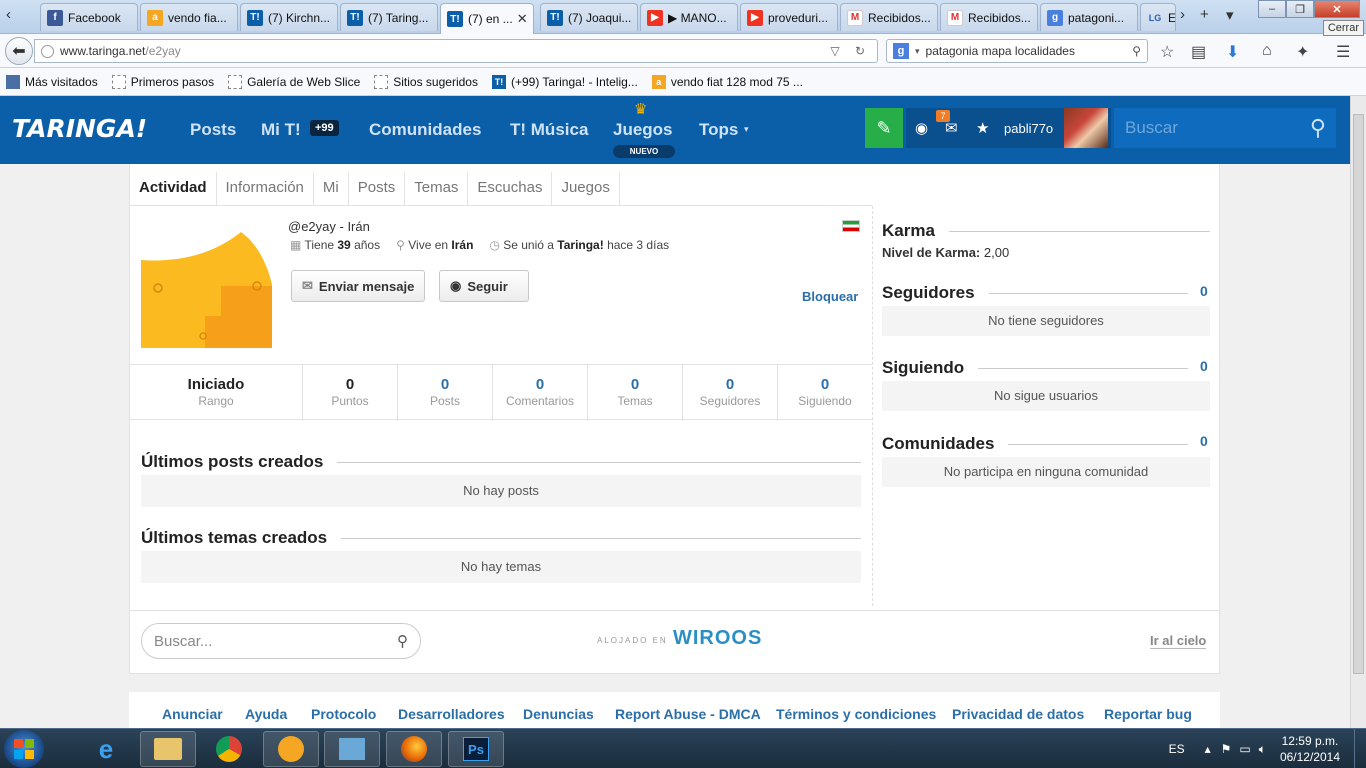 The width and height of the screenshot is (1366, 768). What do you see at coordinates (586, 189) in the screenshot?
I see `profile-tab: Juegos` at bounding box center [586, 189].